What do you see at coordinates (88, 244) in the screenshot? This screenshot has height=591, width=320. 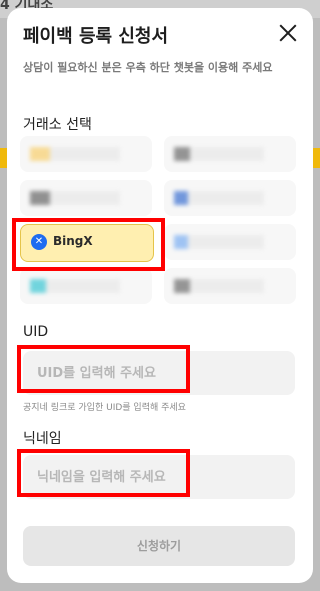 I see `highlight-box-bingx` at bounding box center [88, 244].